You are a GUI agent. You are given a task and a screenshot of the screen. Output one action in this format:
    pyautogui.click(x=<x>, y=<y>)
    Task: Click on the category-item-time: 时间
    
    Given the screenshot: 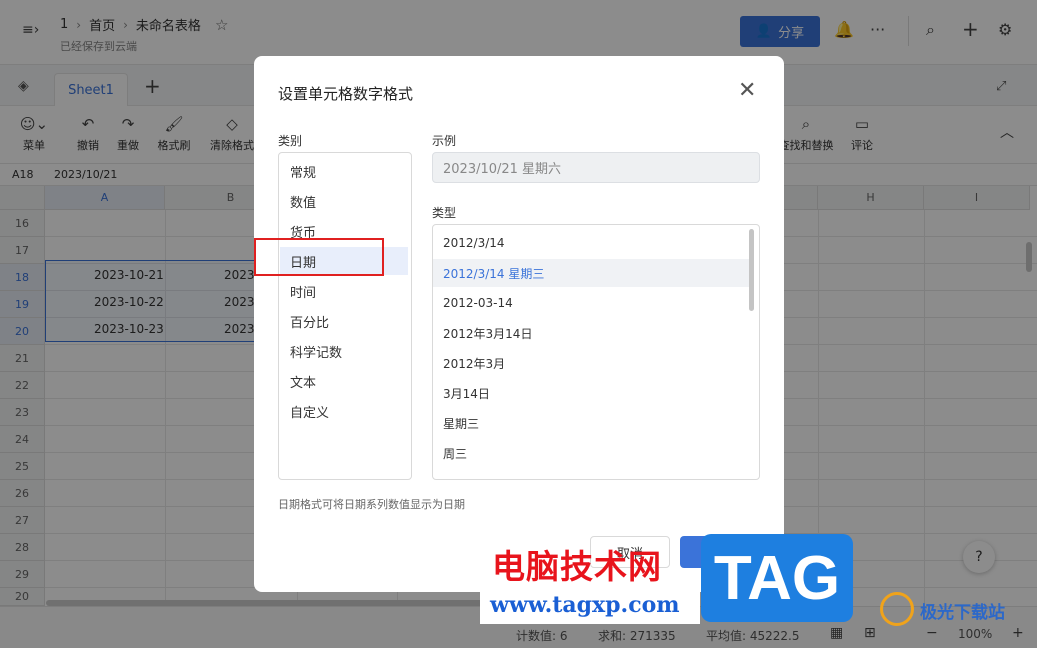 What is the action you would take?
    pyautogui.click(x=344, y=291)
    